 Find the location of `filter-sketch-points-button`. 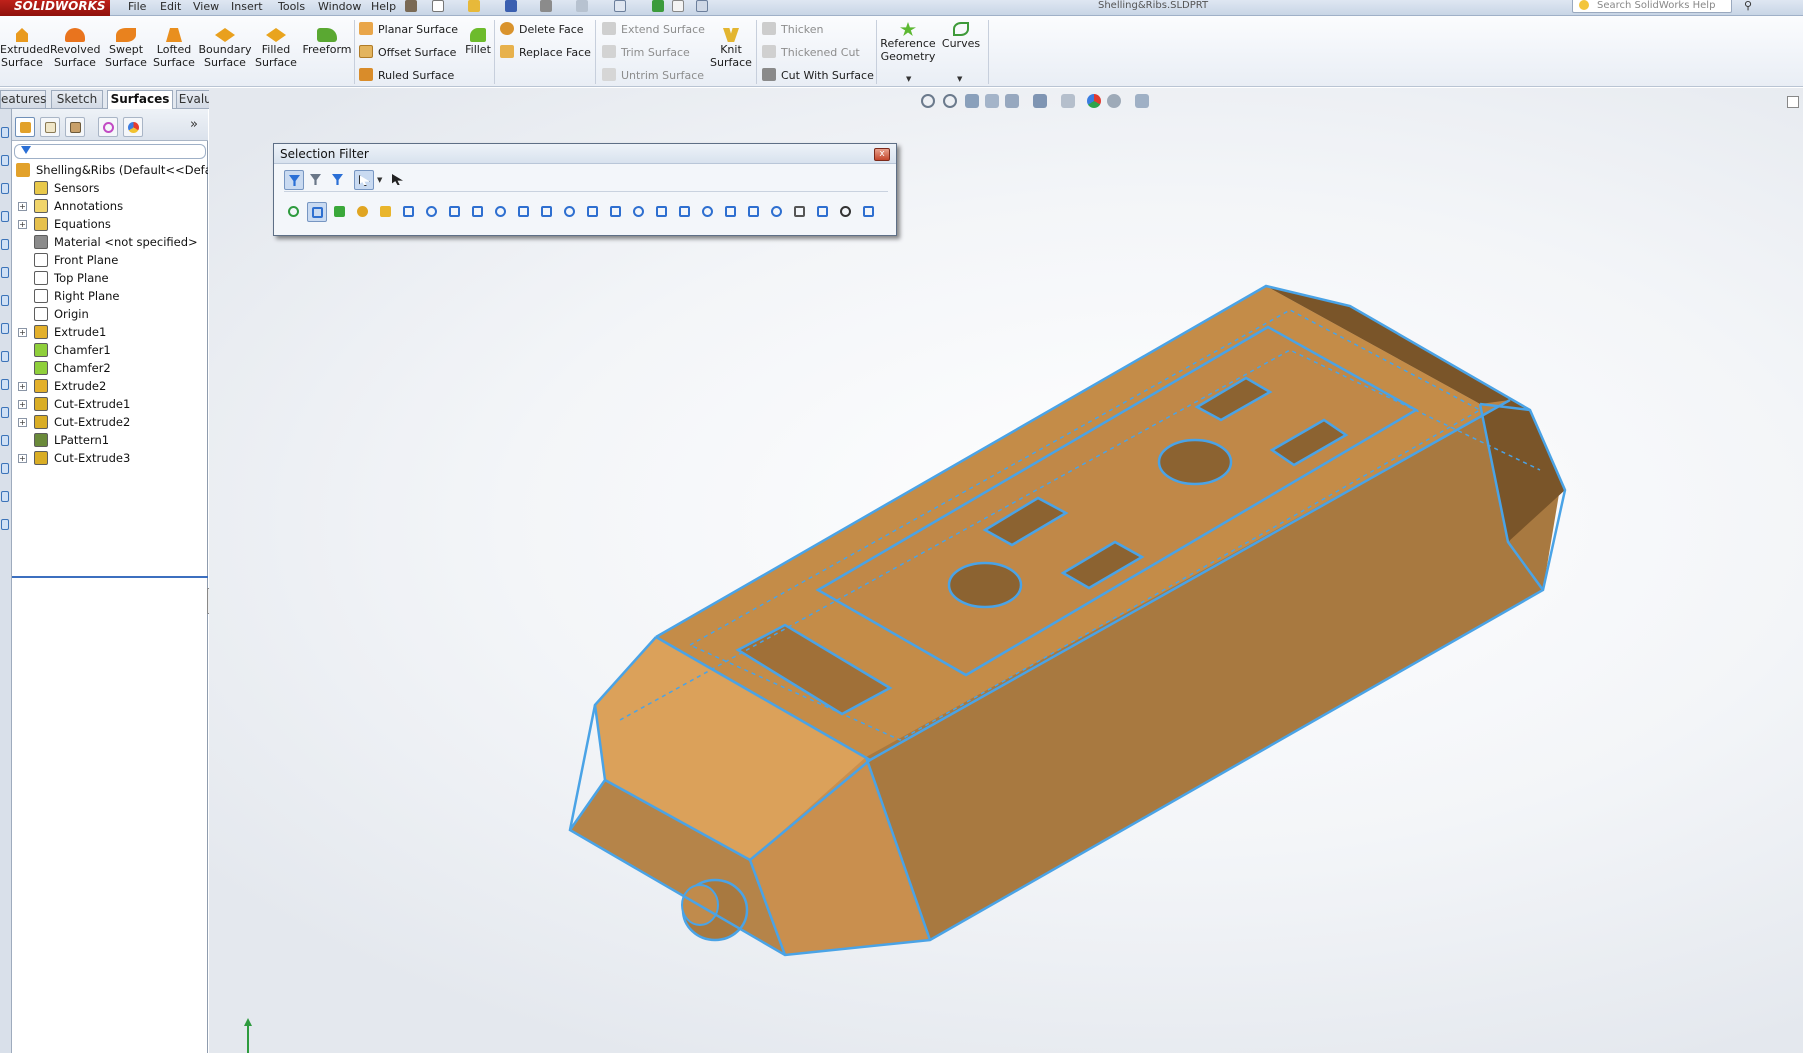

filter-sketch-points-button is located at coordinates (294, 212).